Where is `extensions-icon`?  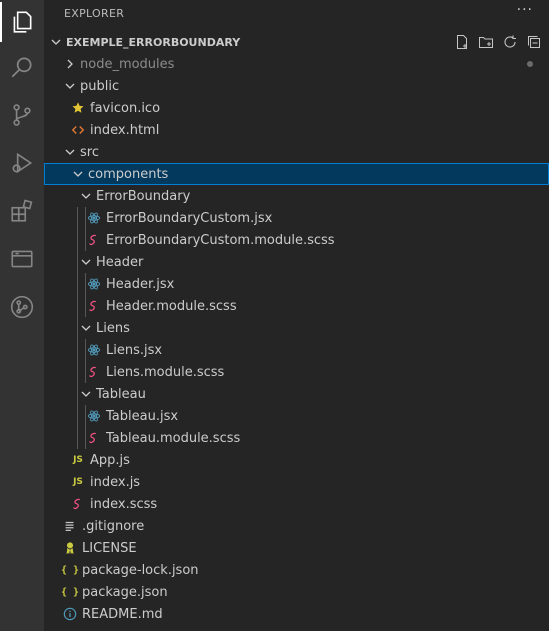
extensions-icon is located at coordinates (22, 211).